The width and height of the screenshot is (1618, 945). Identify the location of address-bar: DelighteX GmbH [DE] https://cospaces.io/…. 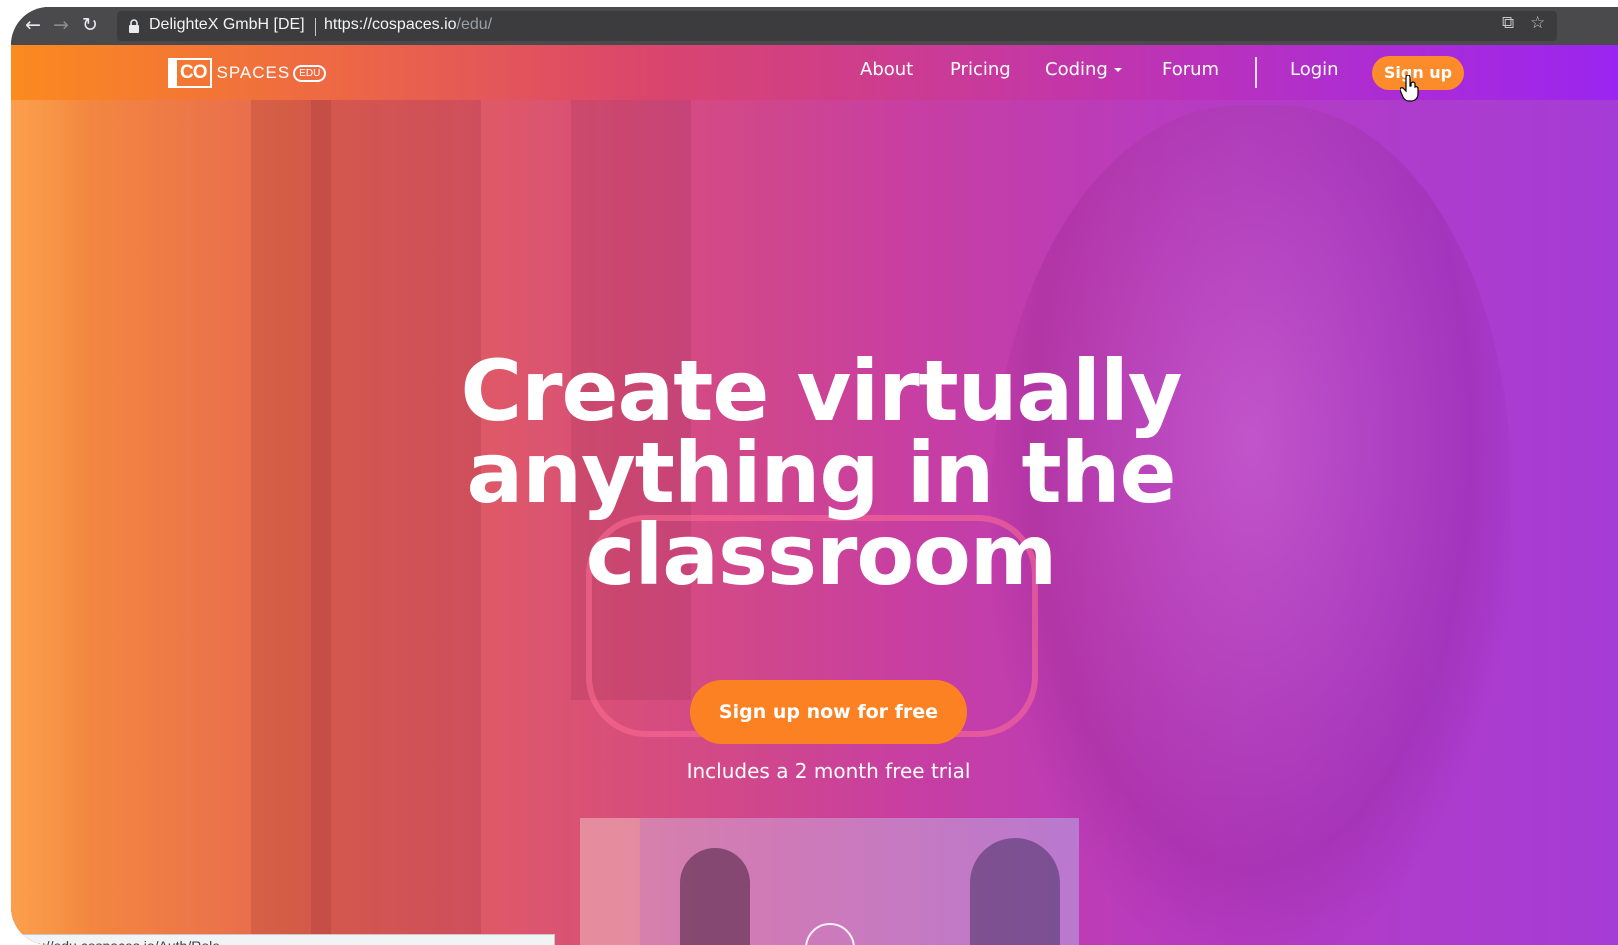
(837, 26).